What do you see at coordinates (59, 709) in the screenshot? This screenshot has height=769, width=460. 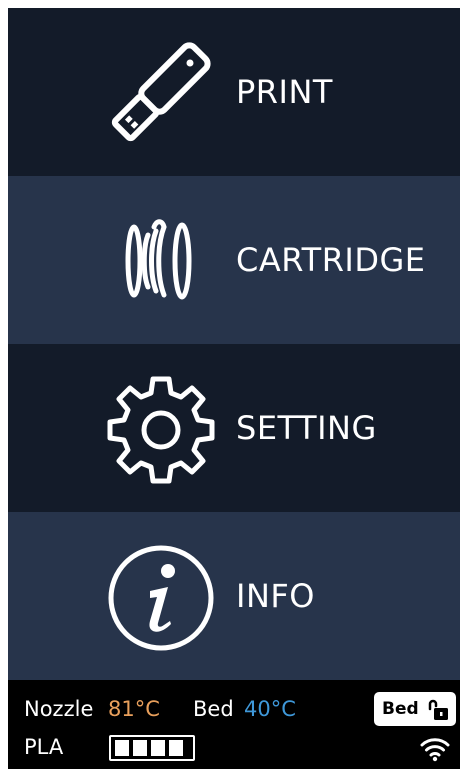 I see `nozzle-label: Nozzle` at bounding box center [59, 709].